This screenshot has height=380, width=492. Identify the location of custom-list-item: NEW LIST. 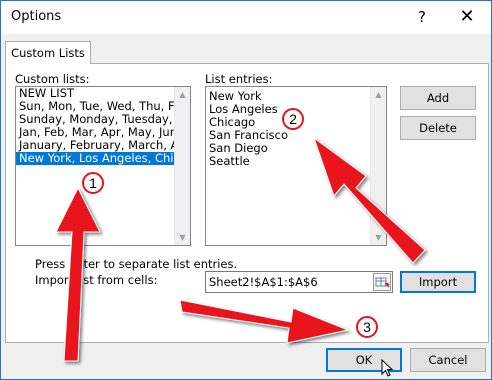
(103, 93).